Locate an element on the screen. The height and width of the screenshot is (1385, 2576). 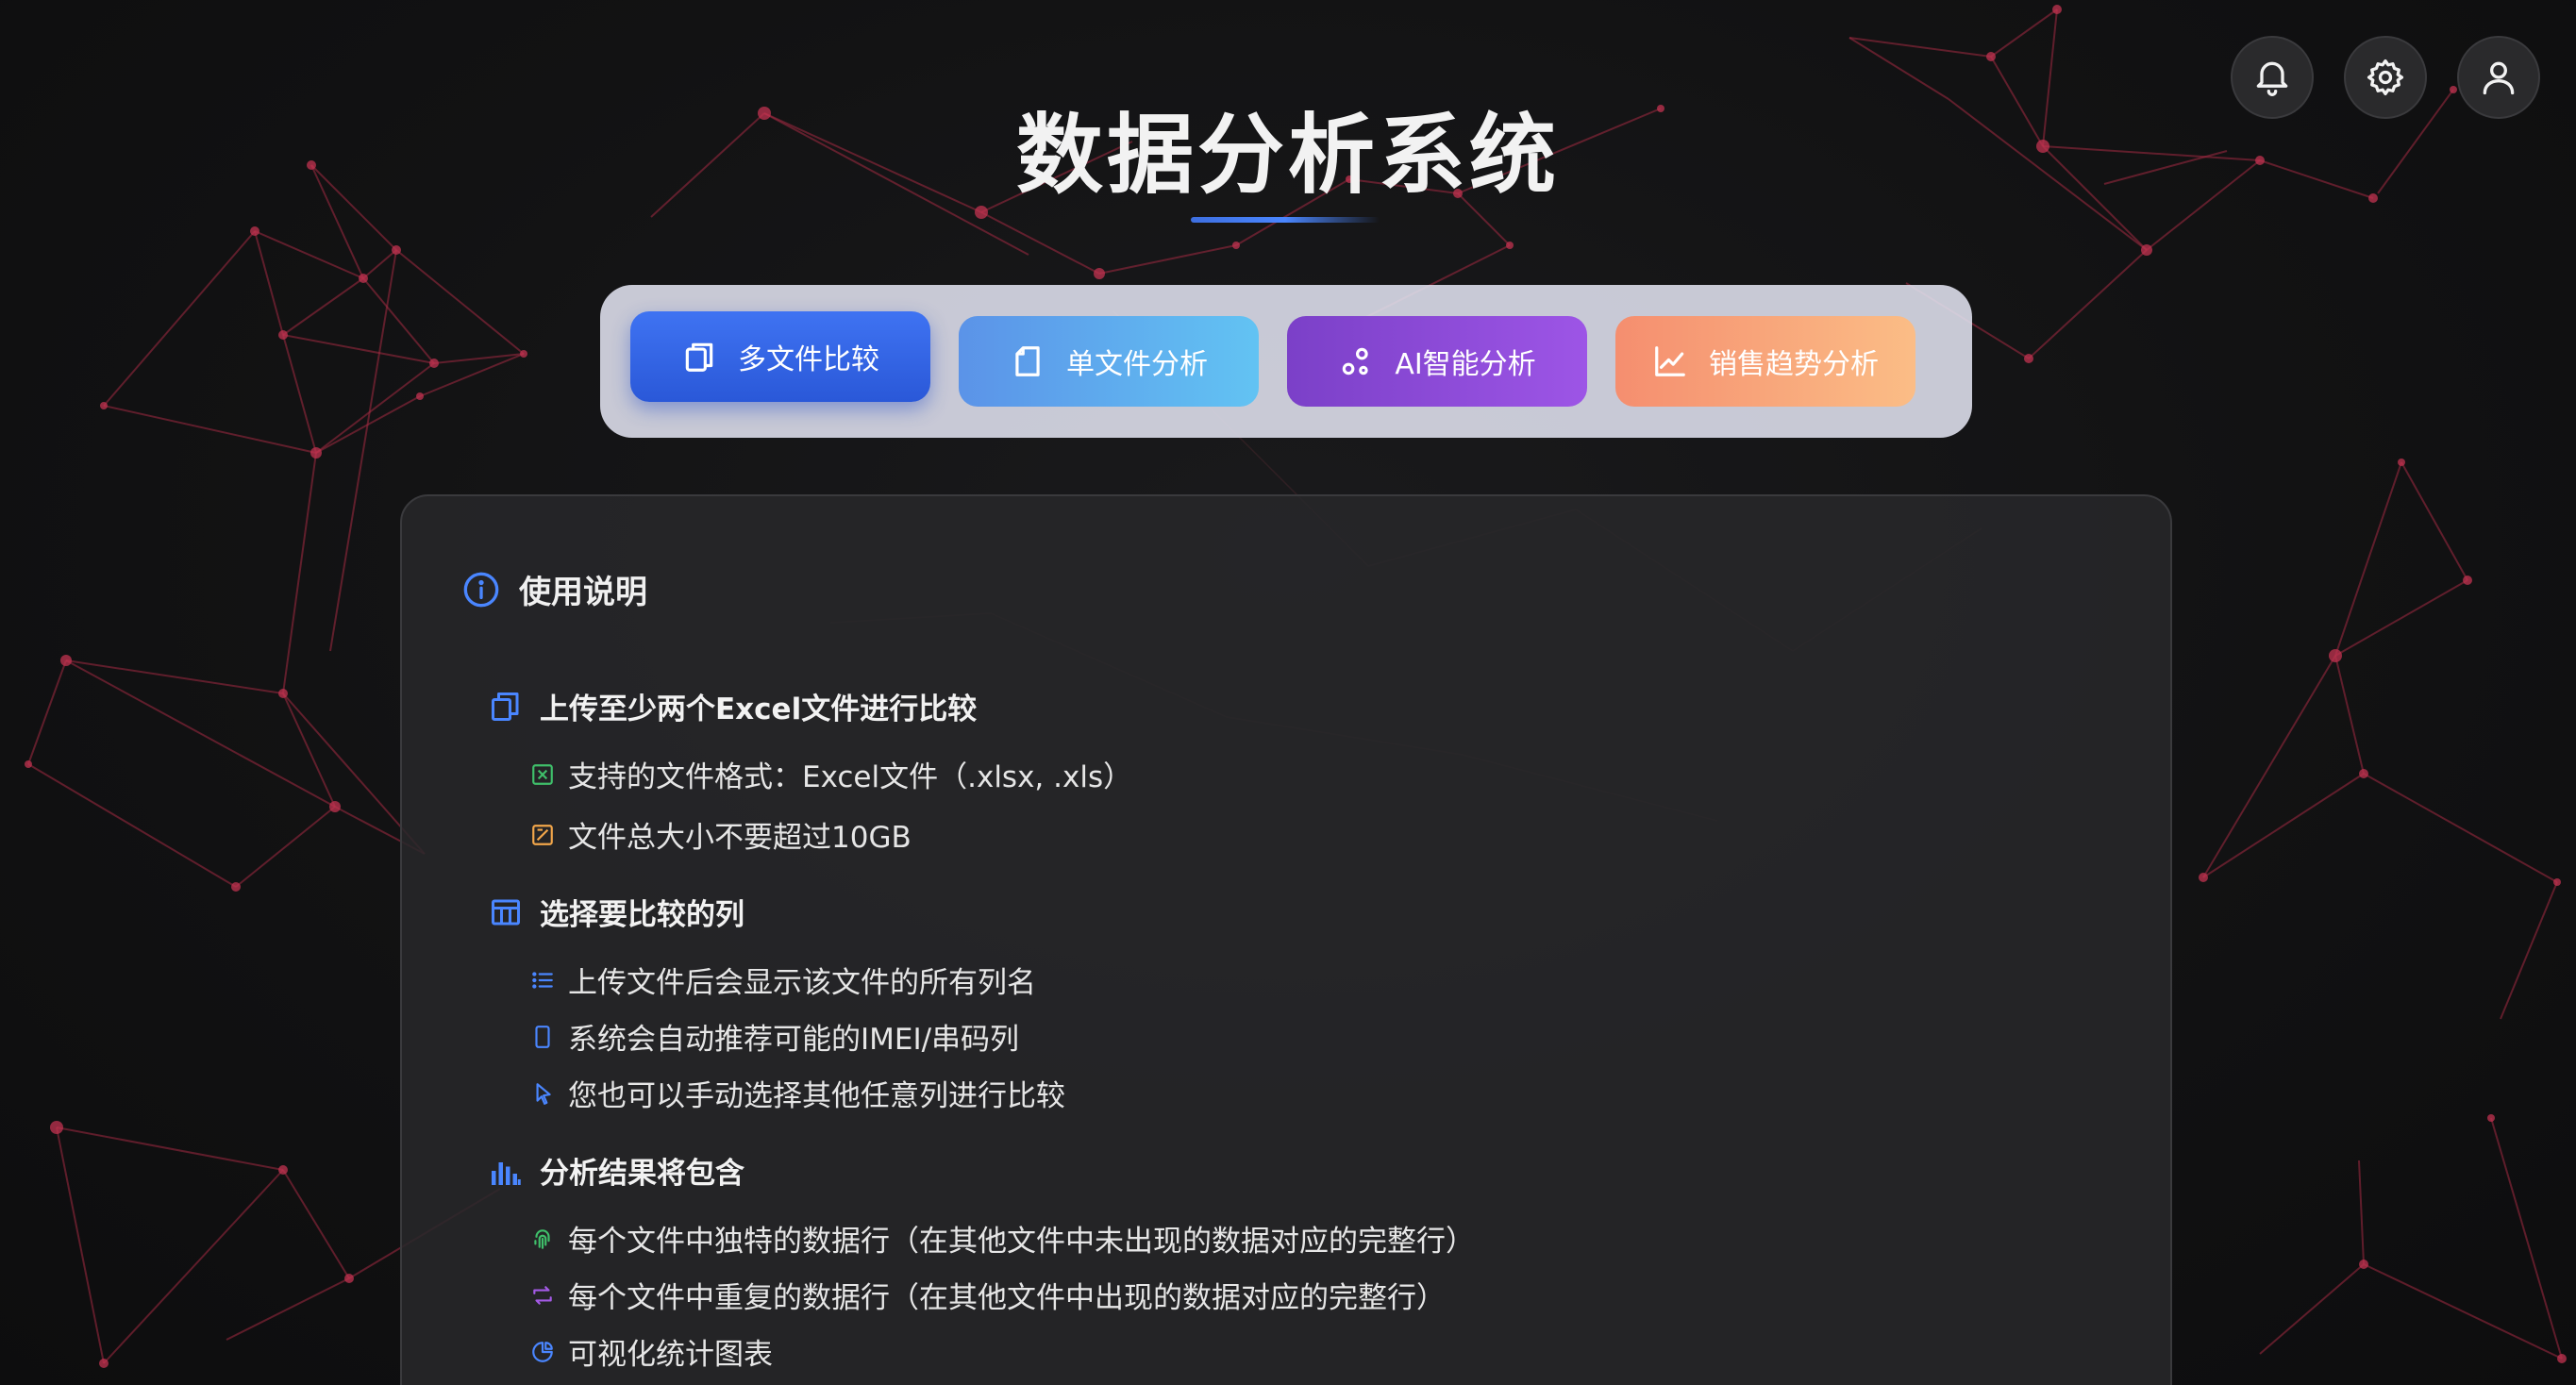
pie-chart-icon is located at coordinates (542, 1351).